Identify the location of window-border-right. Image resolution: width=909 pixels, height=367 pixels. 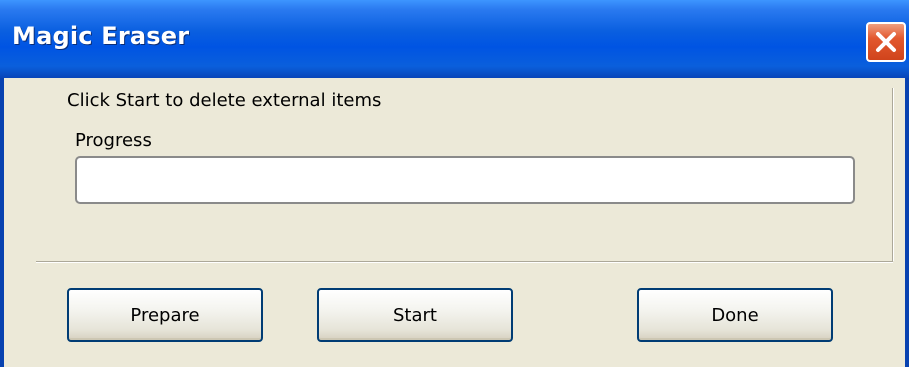
(907, 222).